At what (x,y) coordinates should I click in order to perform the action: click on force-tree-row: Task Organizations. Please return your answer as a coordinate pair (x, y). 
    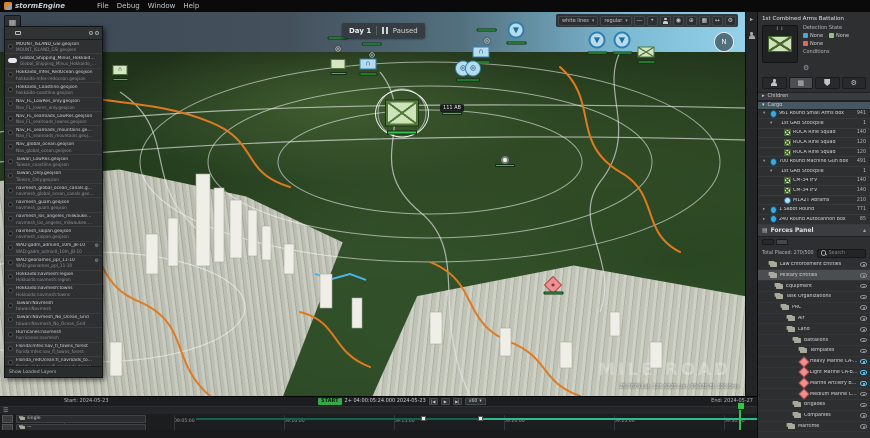
    Looking at the image, I should click on (814, 297).